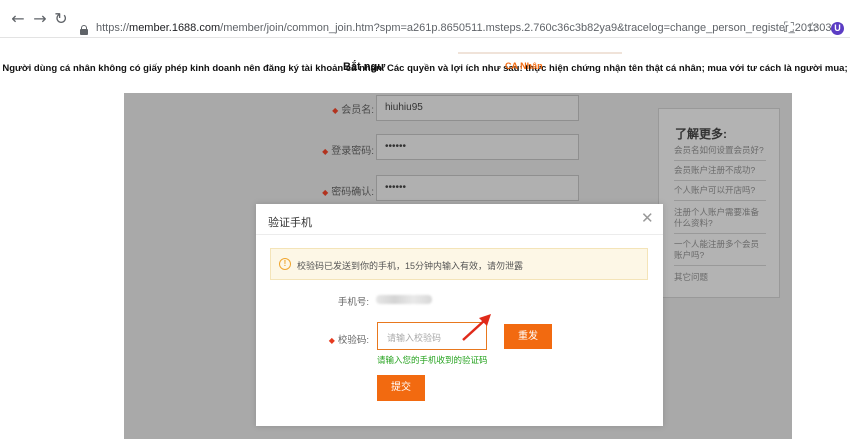 This screenshot has width=850, height=439. I want to click on member-name-field: hiuhiu95, so click(477, 108).